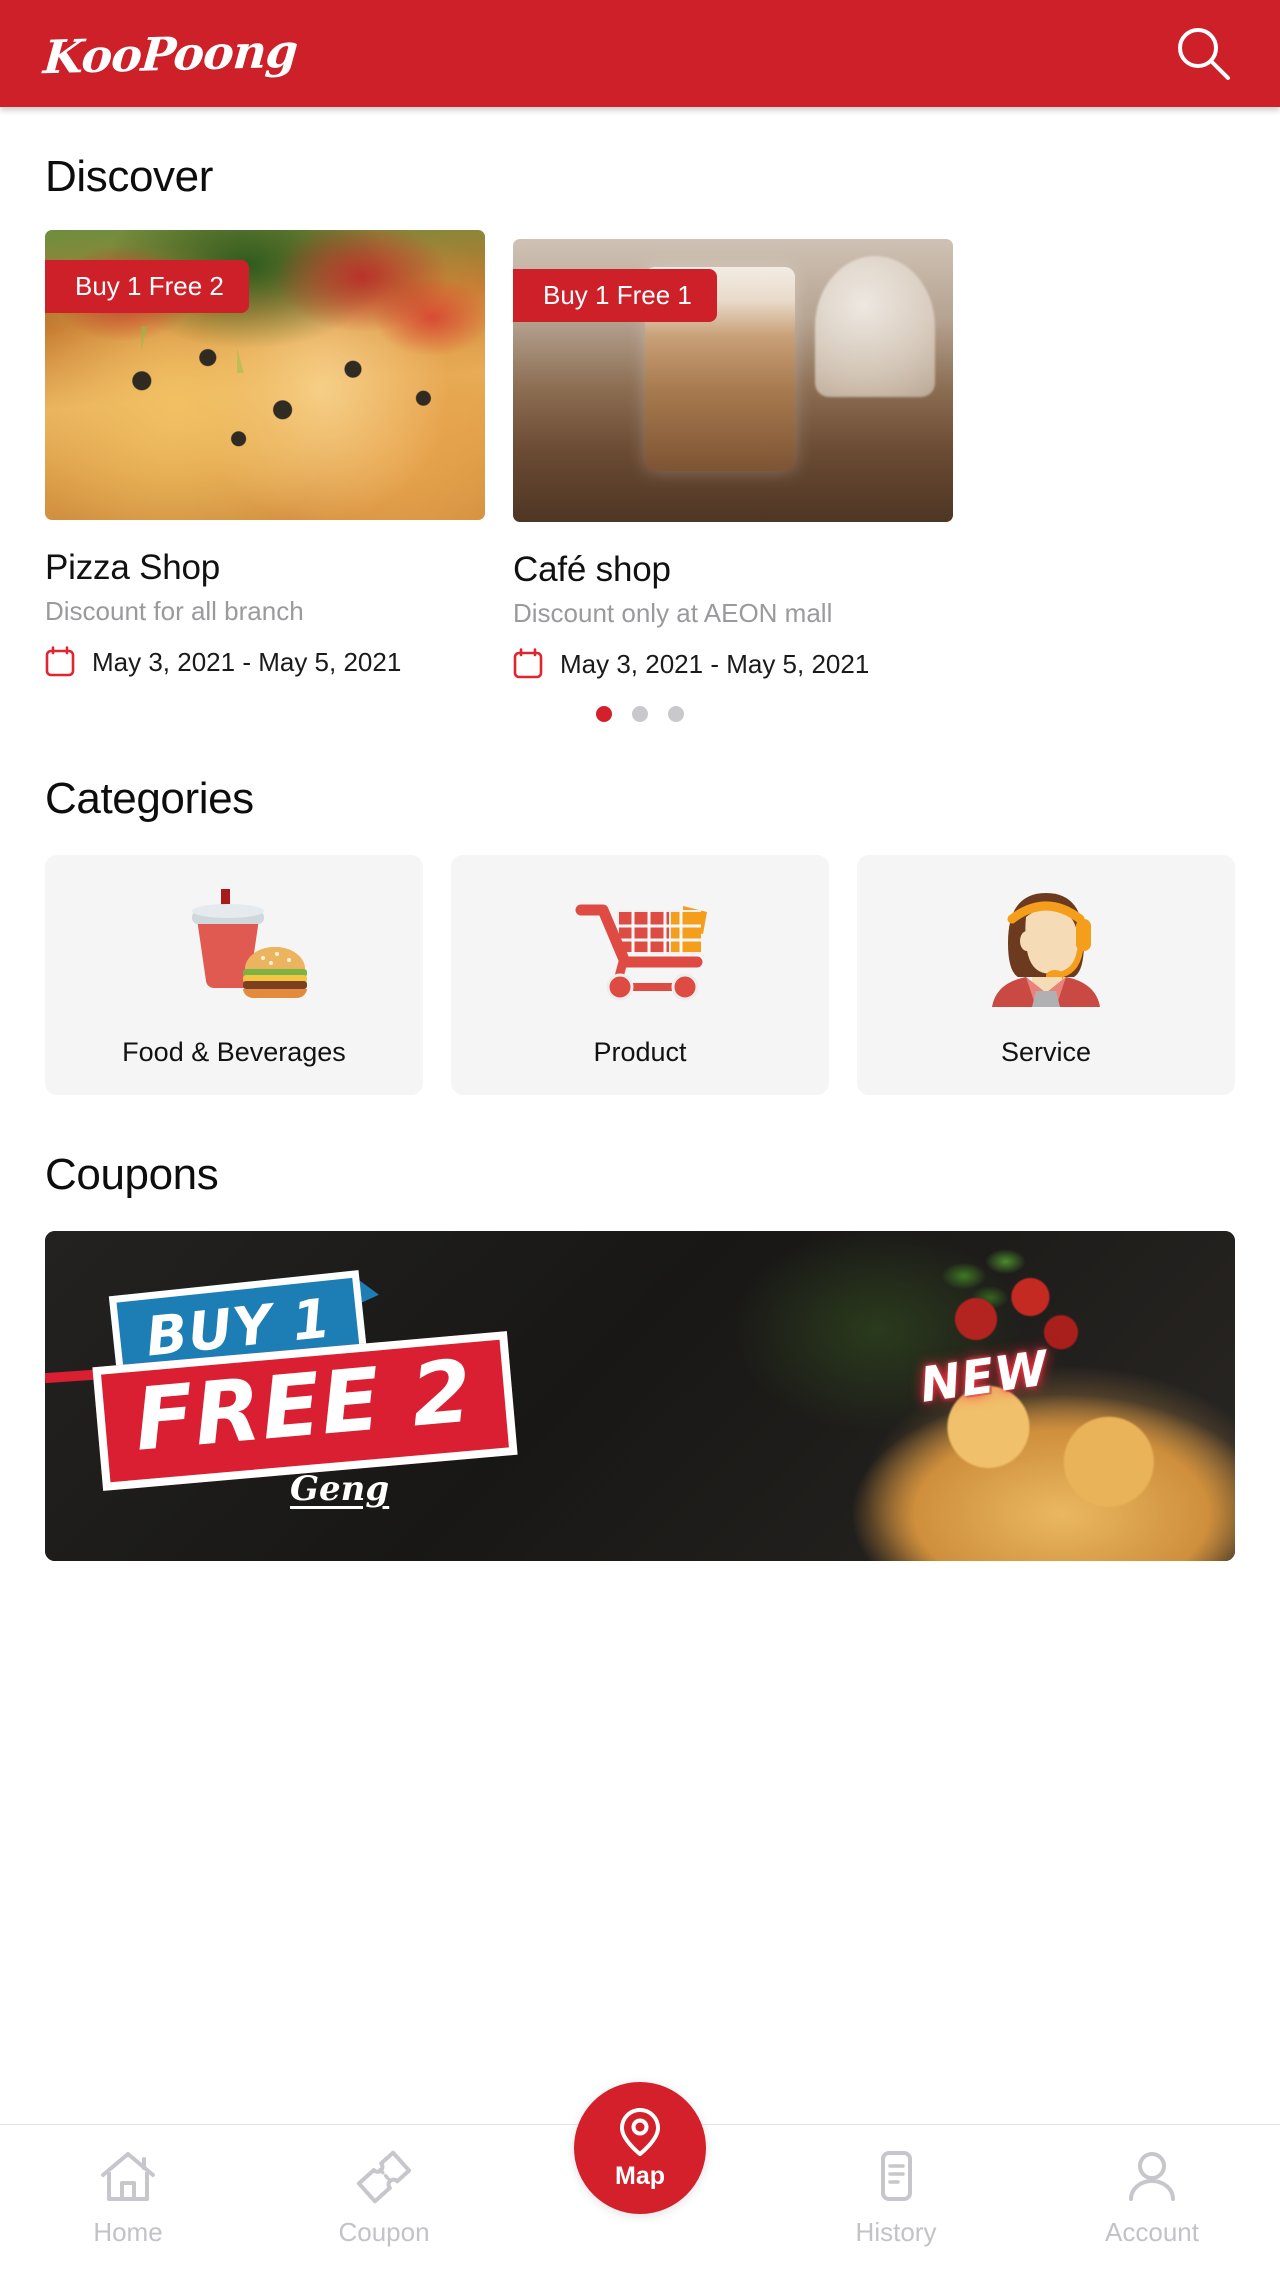 The width and height of the screenshot is (1280, 2272). Describe the element at coordinates (640, 1052) in the screenshot. I see `category-label: Product` at that location.